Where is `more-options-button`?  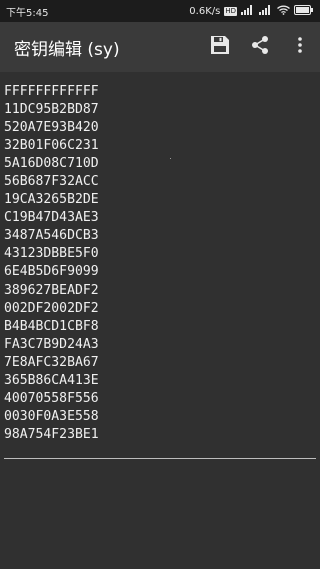 more-options-button is located at coordinates (300, 47).